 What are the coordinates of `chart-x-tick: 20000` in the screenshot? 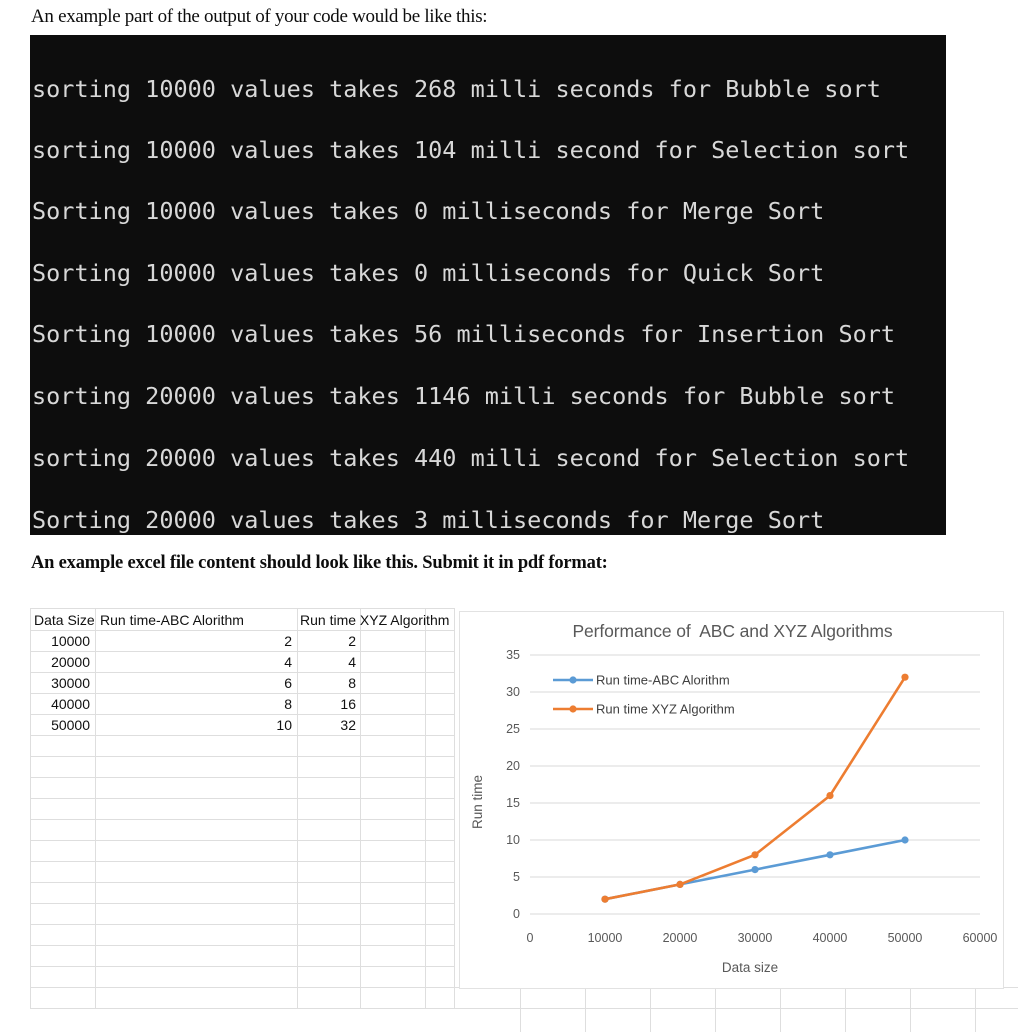 It's located at (680, 938).